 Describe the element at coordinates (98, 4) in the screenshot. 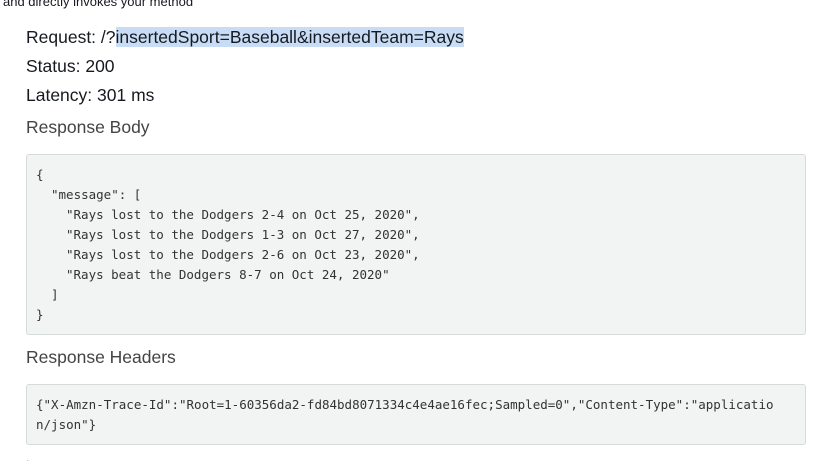

I see `intro-text: and directly invokes your method` at that location.